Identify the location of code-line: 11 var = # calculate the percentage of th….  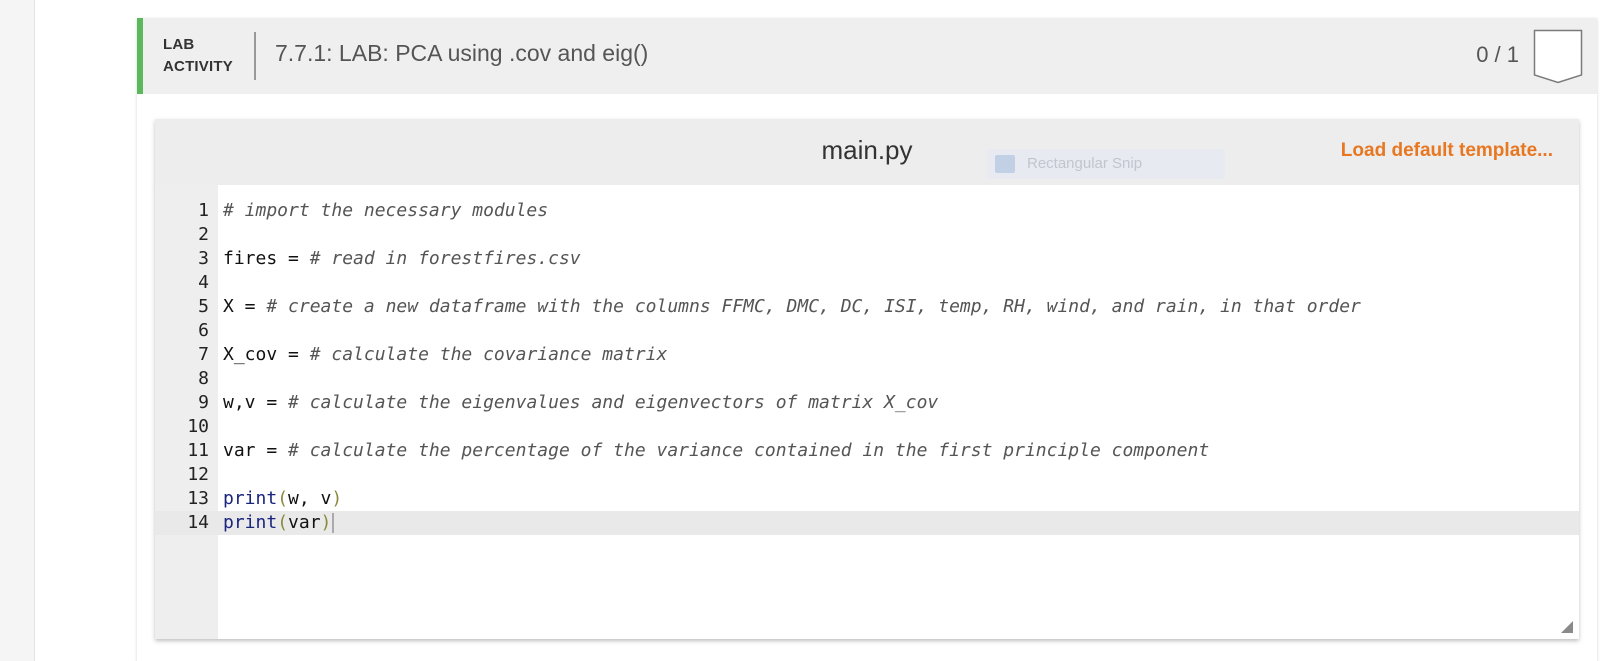
(867, 451).